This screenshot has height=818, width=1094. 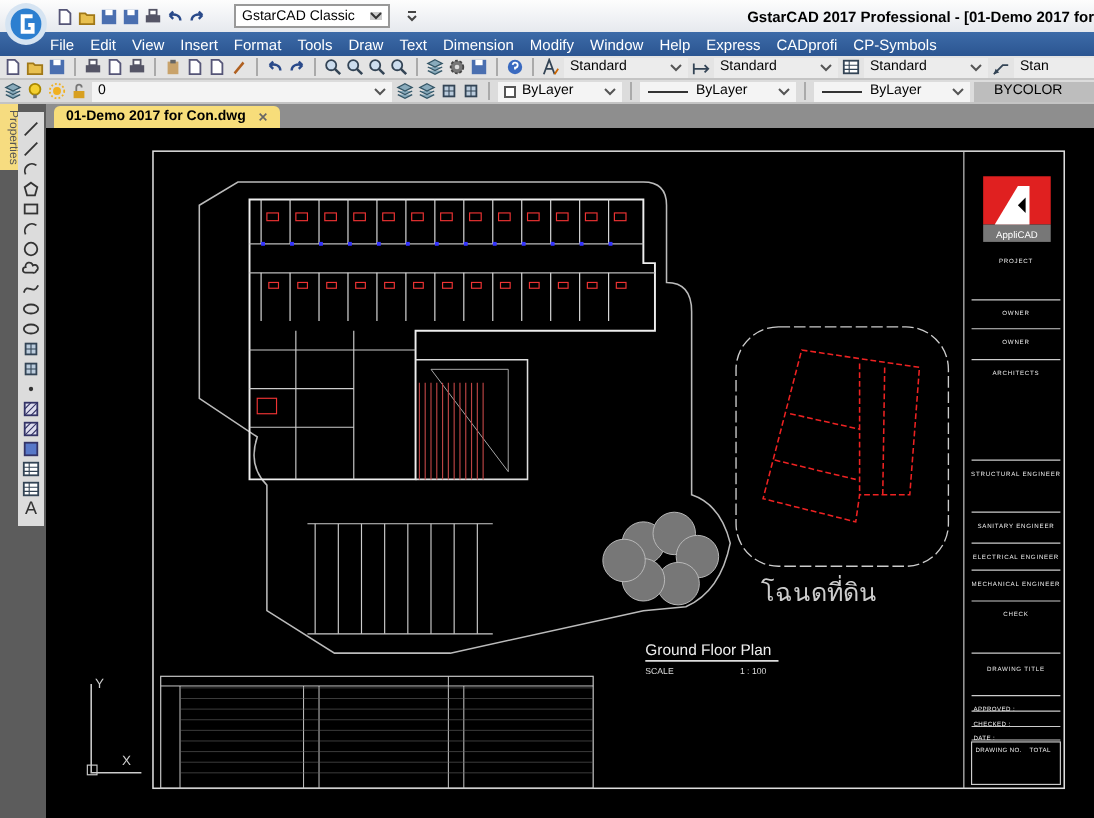 What do you see at coordinates (173, 67) in the screenshot?
I see `clipboard-icon` at bounding box center [173, 67].